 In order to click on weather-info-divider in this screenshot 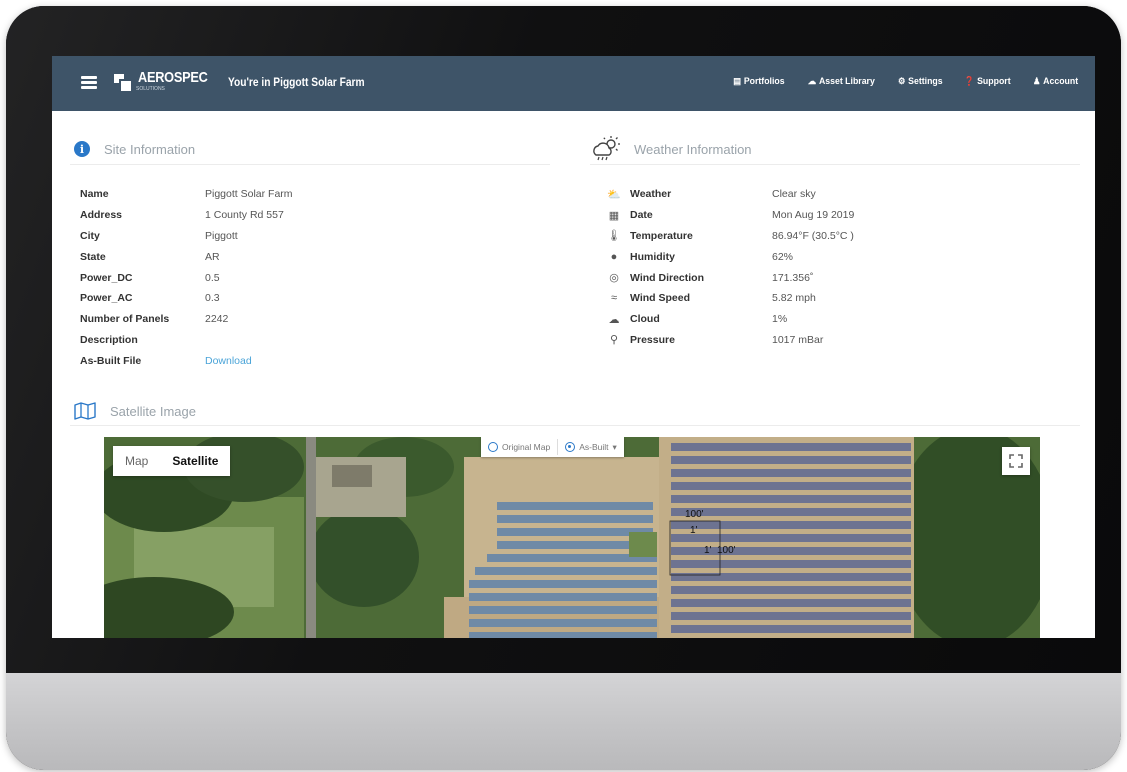, I will do `click(835, 164)`.